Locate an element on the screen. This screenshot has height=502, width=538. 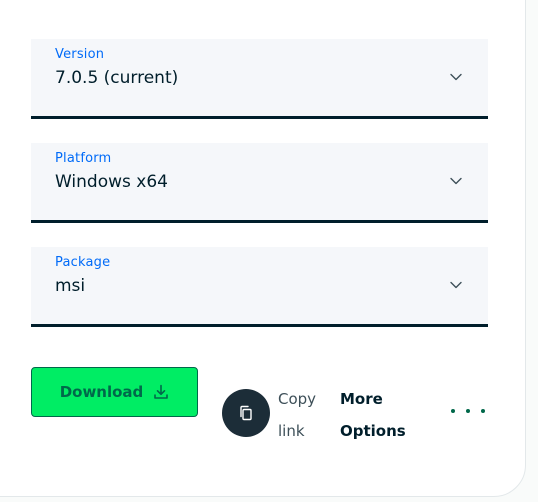
version-value: 7.0.5 (current) is located at coordinates (117, 78).